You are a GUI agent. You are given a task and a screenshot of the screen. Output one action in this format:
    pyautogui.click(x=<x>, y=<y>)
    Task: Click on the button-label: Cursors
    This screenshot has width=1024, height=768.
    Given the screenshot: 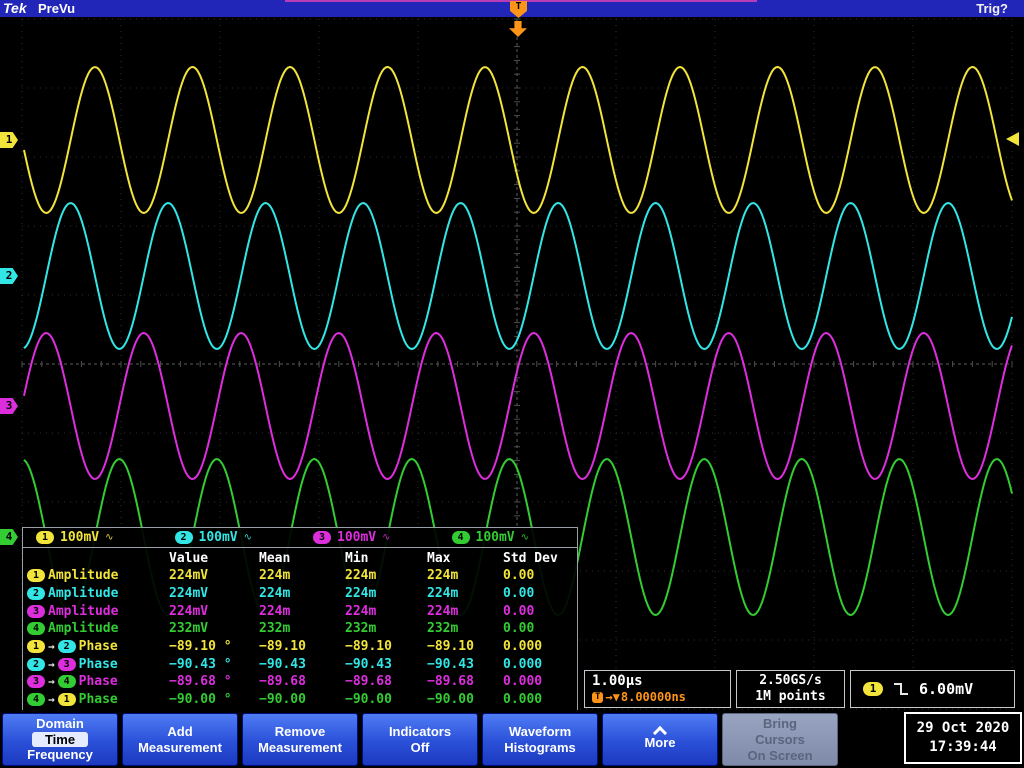 What is the action you would take?
    pyautogui.click(x=780, y=739)
    